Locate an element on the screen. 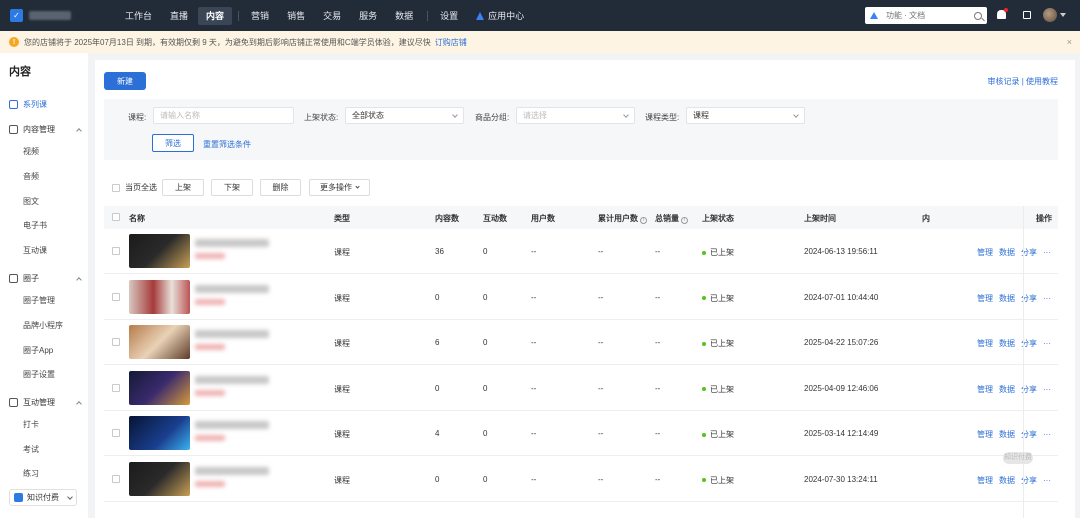  nav-service: 服务 is located at coordinates (368, 16).